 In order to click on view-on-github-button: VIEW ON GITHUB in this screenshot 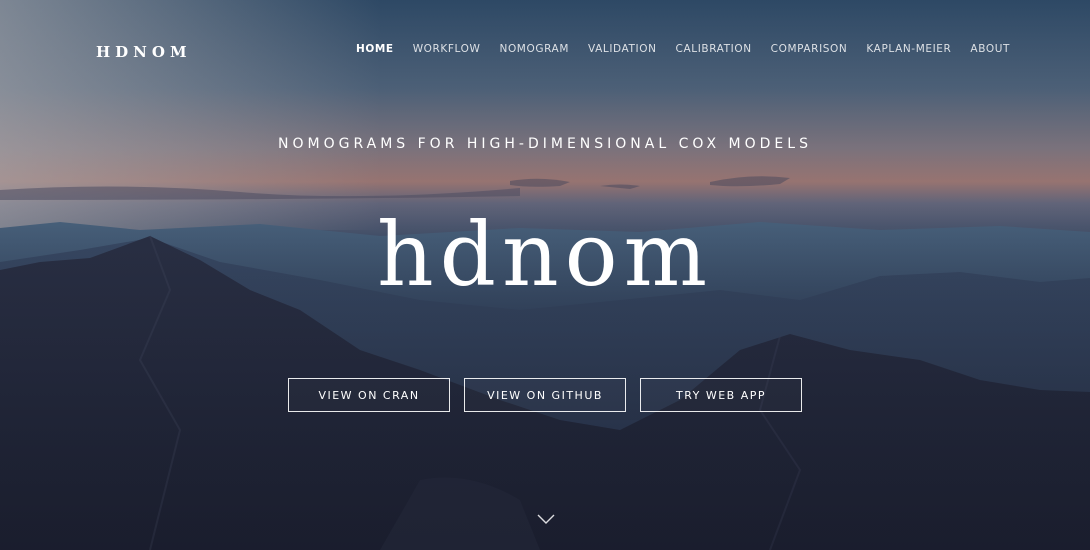, I will do `click(545, 395)`.